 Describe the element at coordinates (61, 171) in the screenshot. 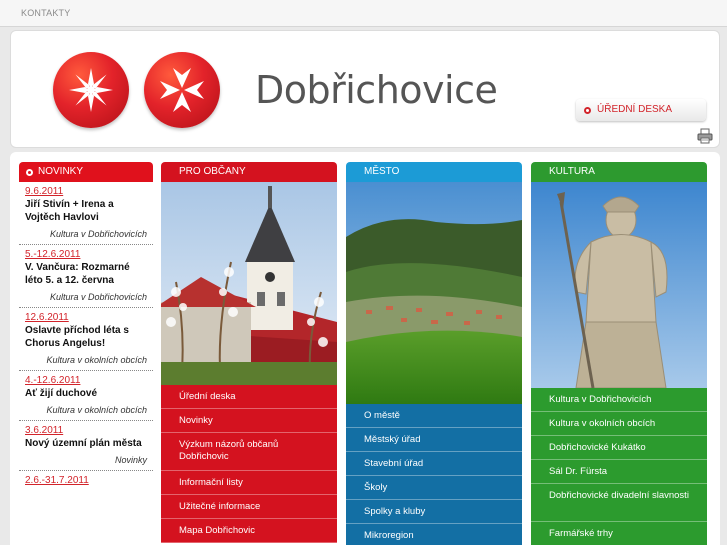

I see `news-title: NOVINKY` at that location.